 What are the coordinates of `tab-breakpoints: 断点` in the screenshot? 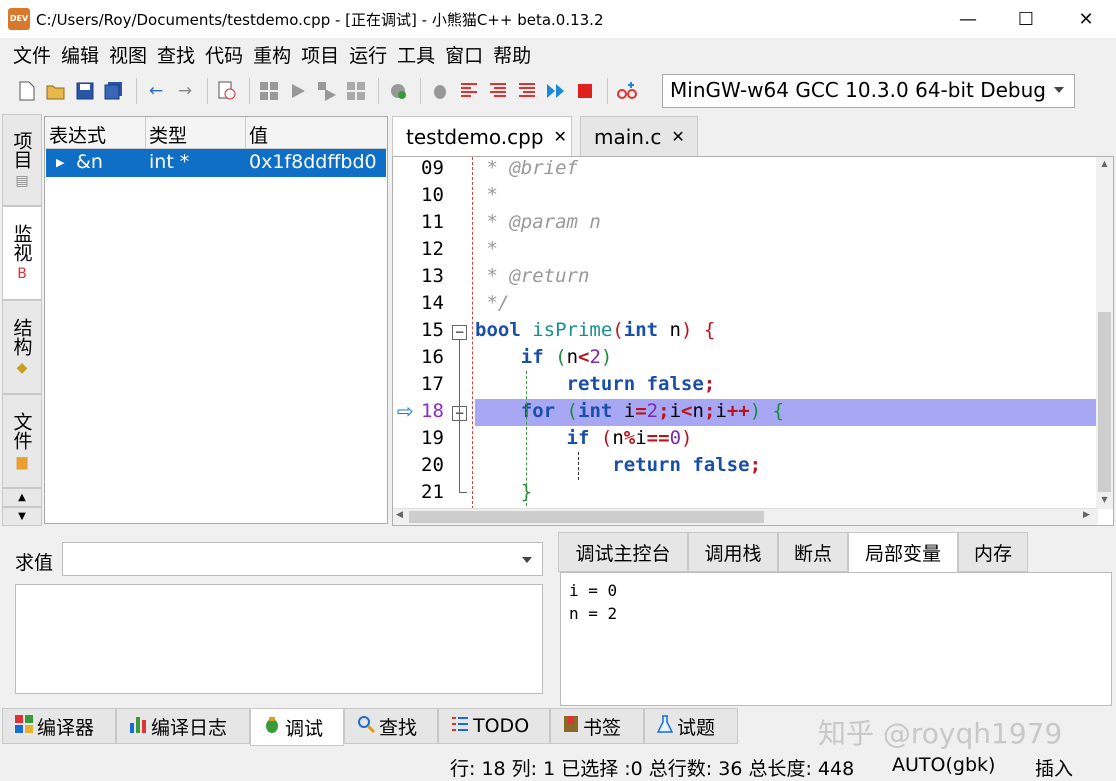 It's located at (813, 552).